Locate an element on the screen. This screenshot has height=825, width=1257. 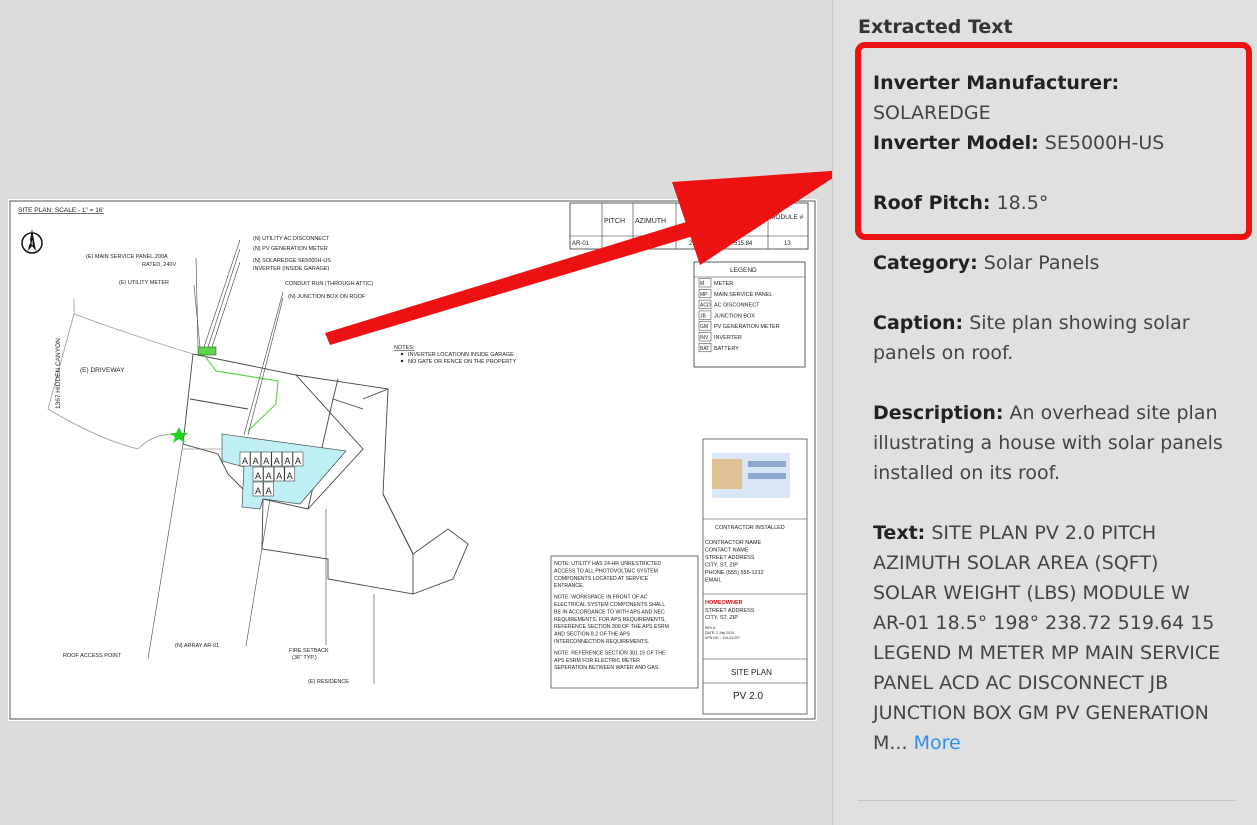
field-inverter-manufacturer: Inverter Manufacturer: SOLAREDGE is located at coordinates (1051, 98).